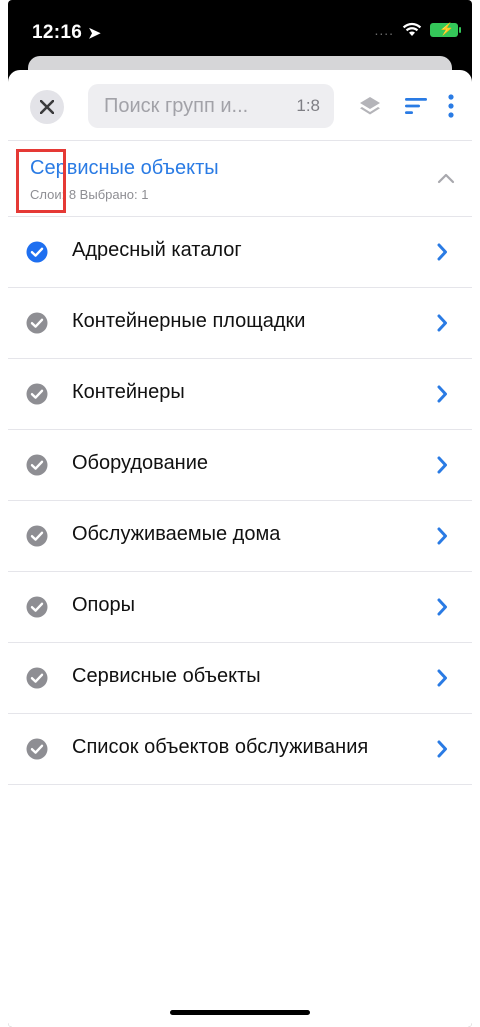 Image resolution: width=480 pixels, height=1027 pixels. Describe the element at coordinates (445, 29) in the screenshot. I see `battery-charging-icon: ⚡` at that location.